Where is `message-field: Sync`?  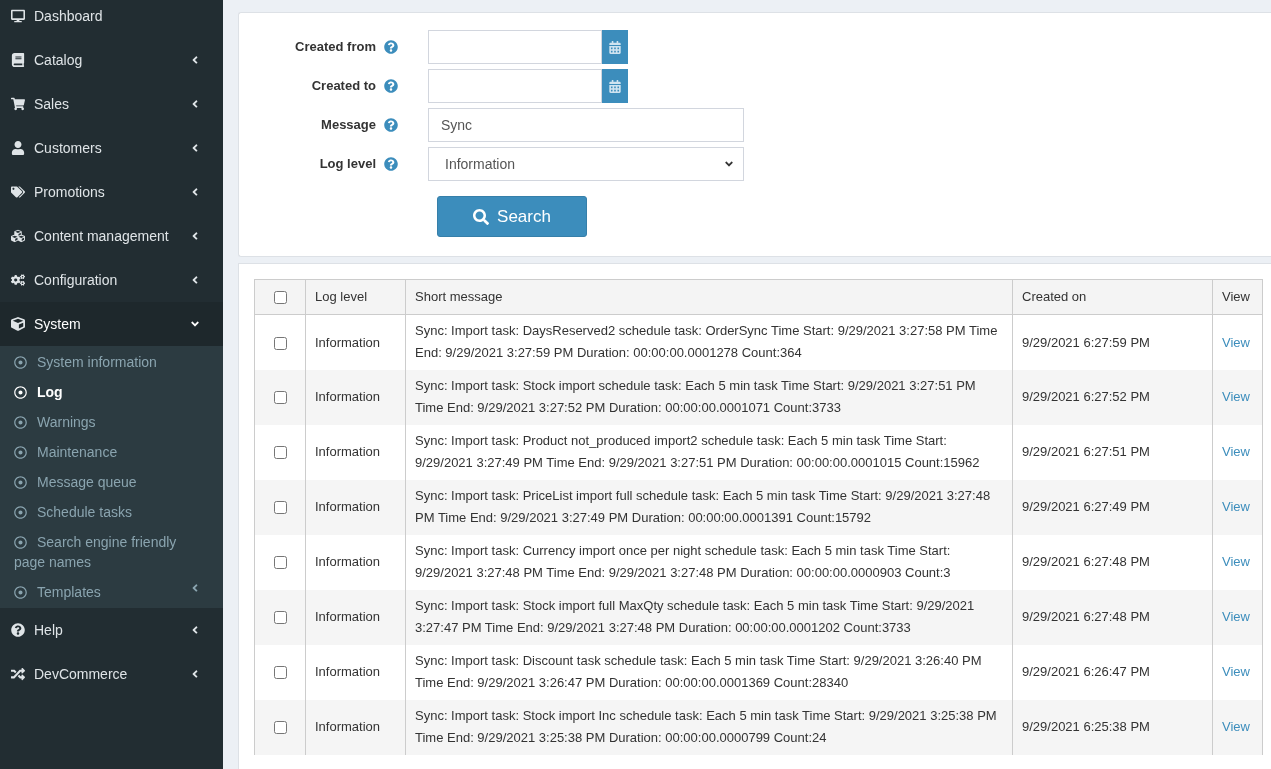 message-field: Sync is located at coordinates (586, 125).